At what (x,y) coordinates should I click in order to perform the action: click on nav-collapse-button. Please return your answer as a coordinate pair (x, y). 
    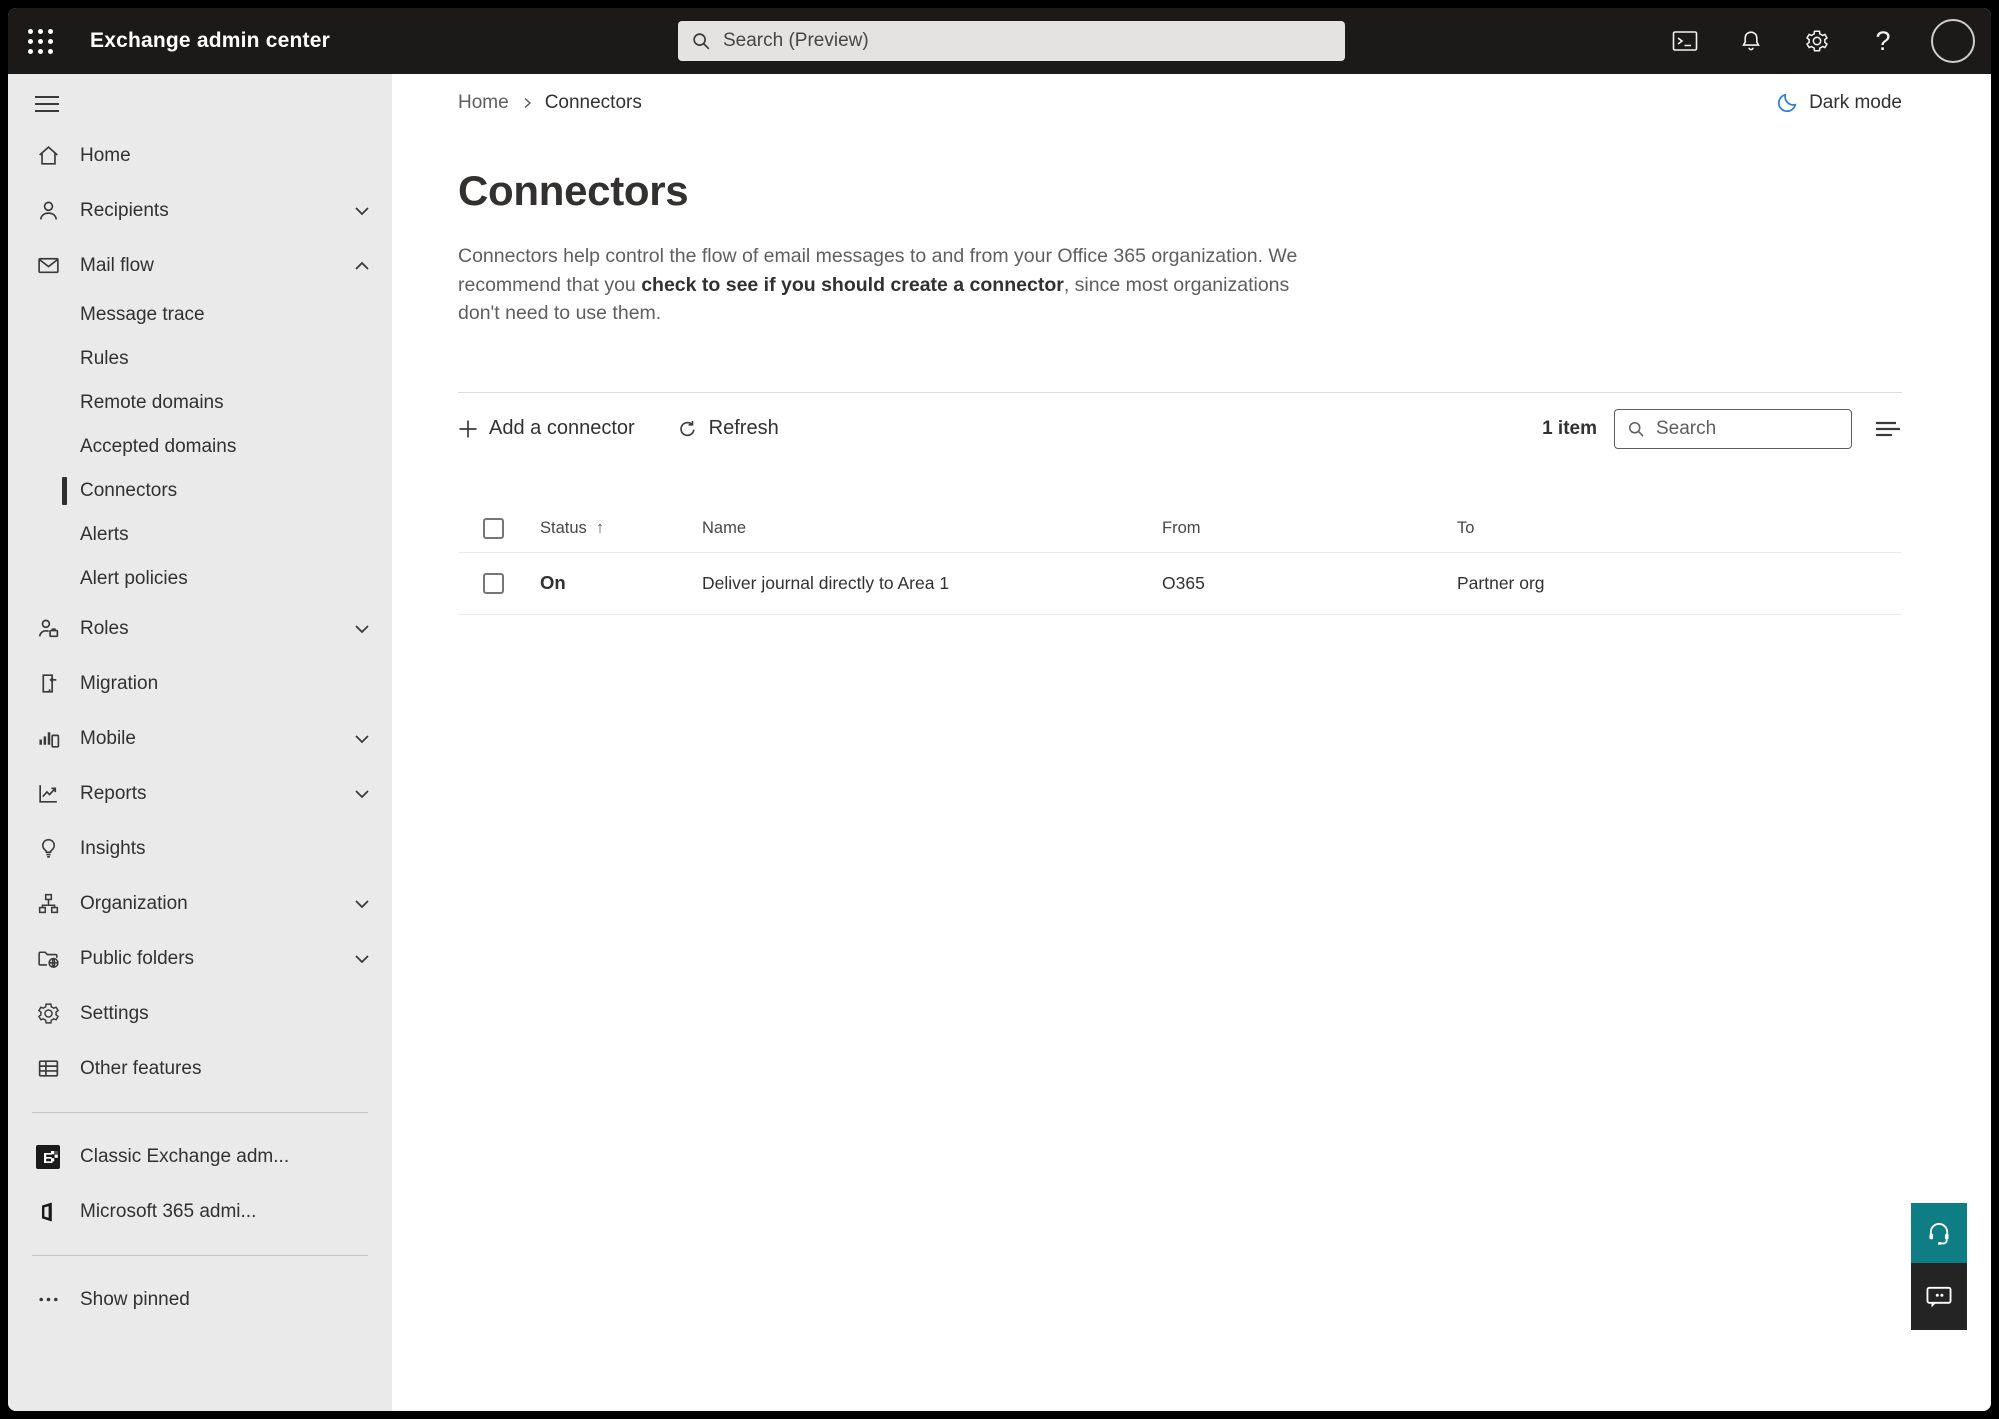
    Looking at the image, I should click on (200, 104).